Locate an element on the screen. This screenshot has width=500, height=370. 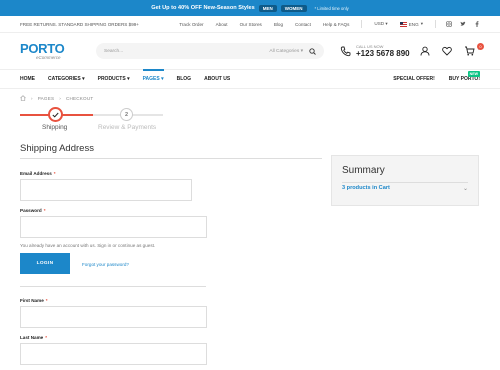
first-name-label-text: First Name is located at coordinates (32, 300).